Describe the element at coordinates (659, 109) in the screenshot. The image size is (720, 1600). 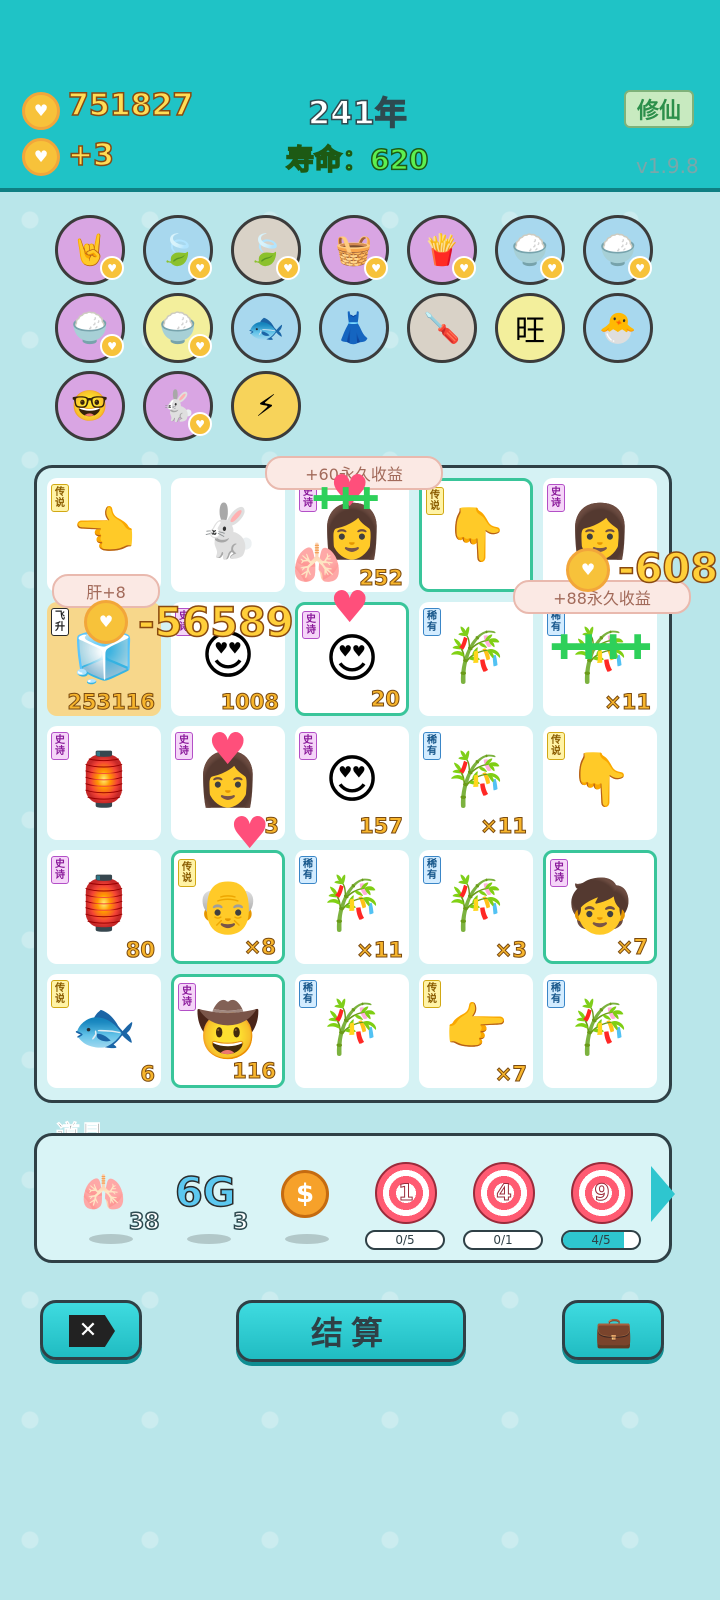
I see `cultivate-button: 修仙` at that location.